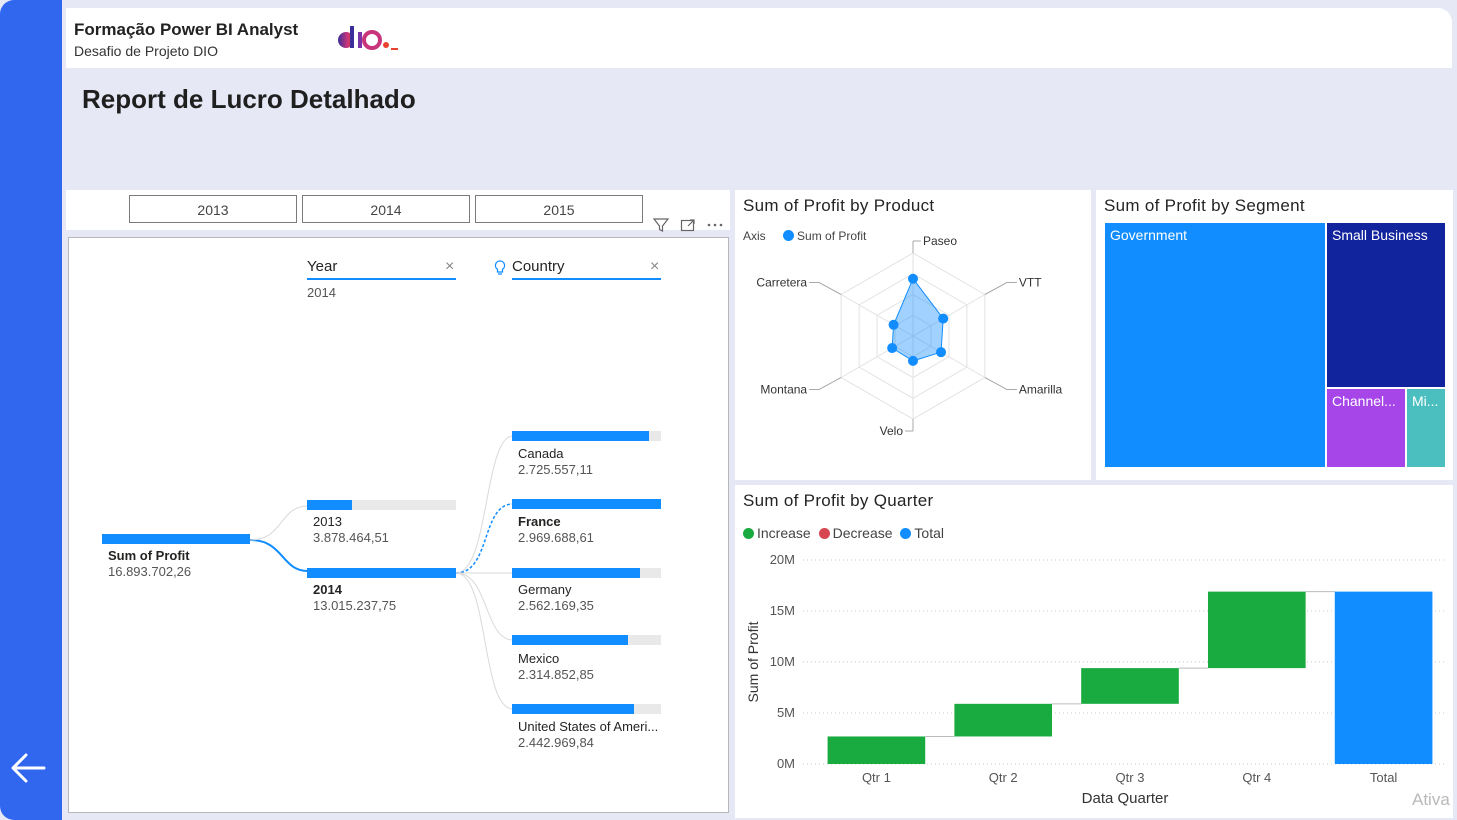  Describe the element at coordinates (1256, 777) in the screenshot. I see `x-tick-label: Qtr 4` at that location.